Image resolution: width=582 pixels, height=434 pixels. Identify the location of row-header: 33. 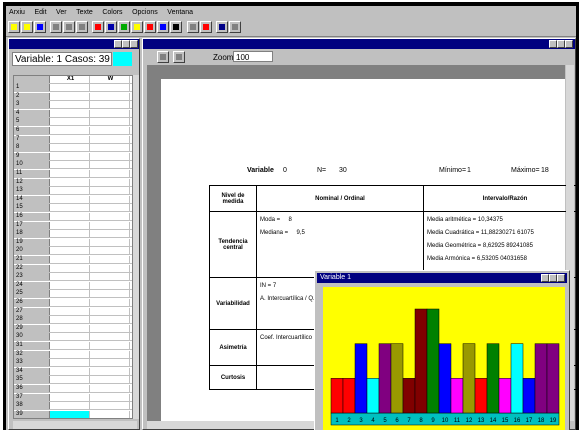
(32, 363).